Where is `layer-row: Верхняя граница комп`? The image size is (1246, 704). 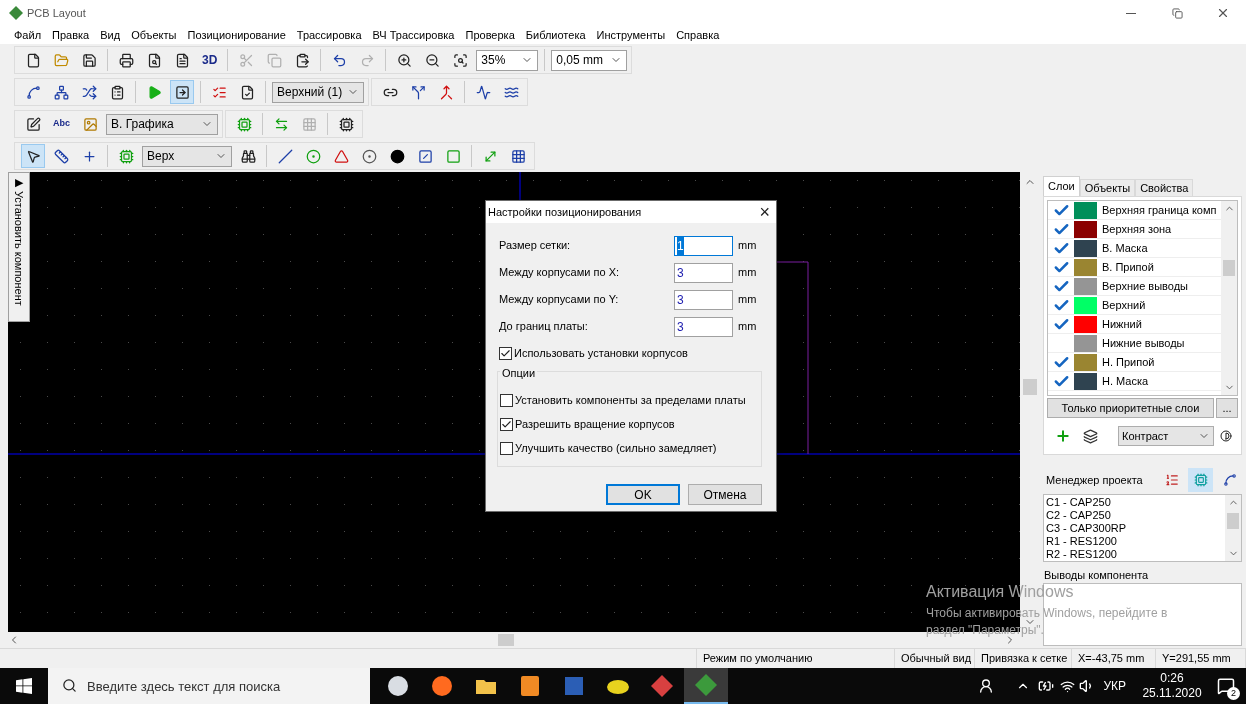 layer-row: Верхняя граница комп is located at coordinates (1134, 210).